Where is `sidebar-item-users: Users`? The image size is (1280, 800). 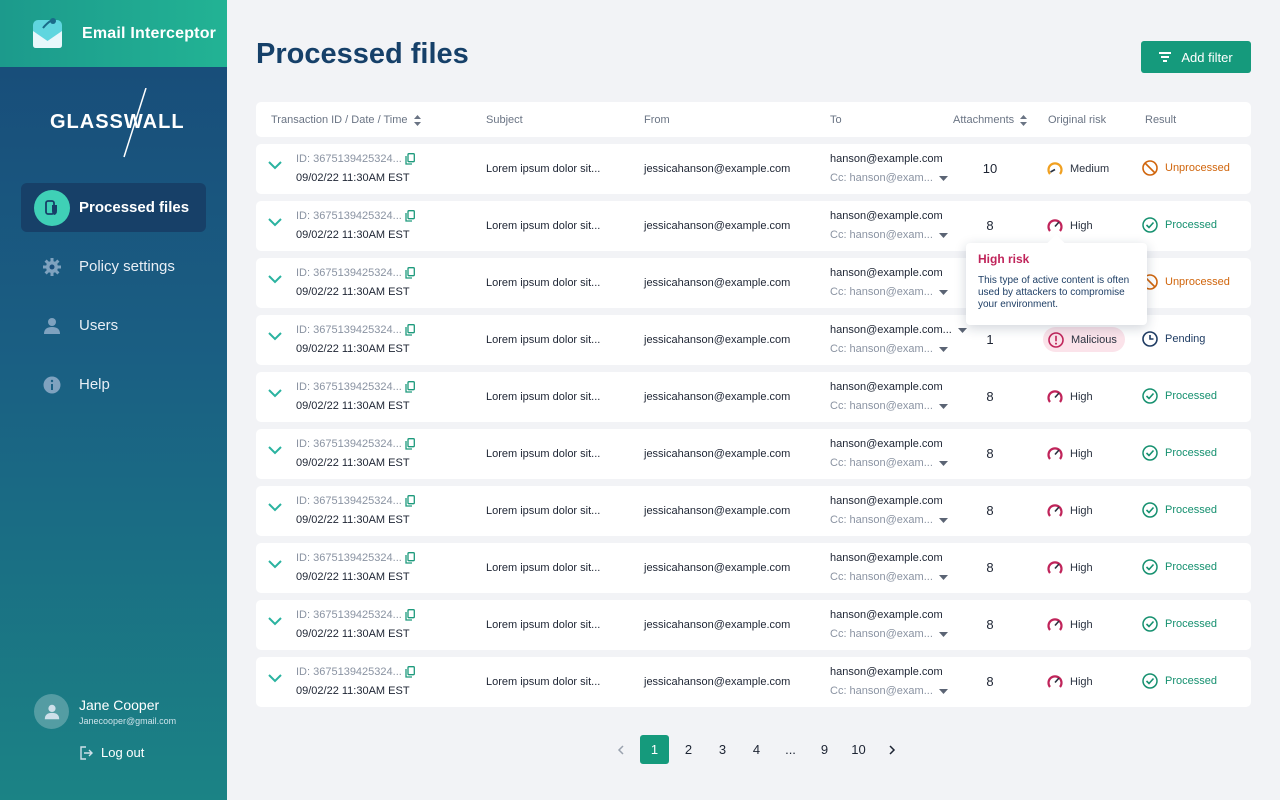 sidebar-item-users: Users is located at coordinates (113, 325).